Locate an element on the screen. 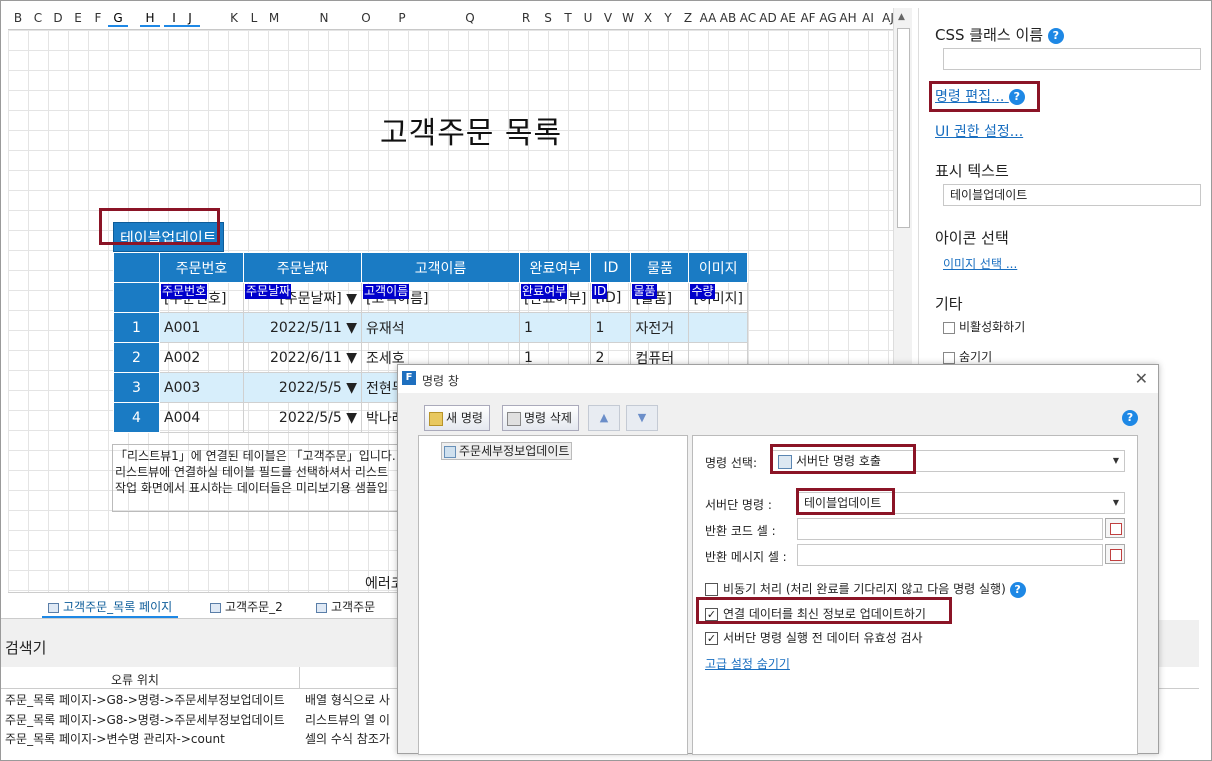 Image resolution: width=1212 pixels, height=761 pixels. error-row: 주문_목록 페이지->G8->명령->주문세부정보업데이트 리스트뷰의 열 이 is located at coordinates (197, 719).